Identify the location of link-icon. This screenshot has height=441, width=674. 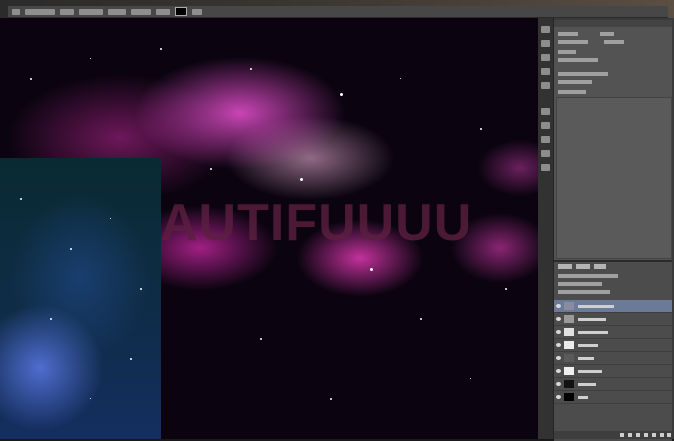
(622, 435).